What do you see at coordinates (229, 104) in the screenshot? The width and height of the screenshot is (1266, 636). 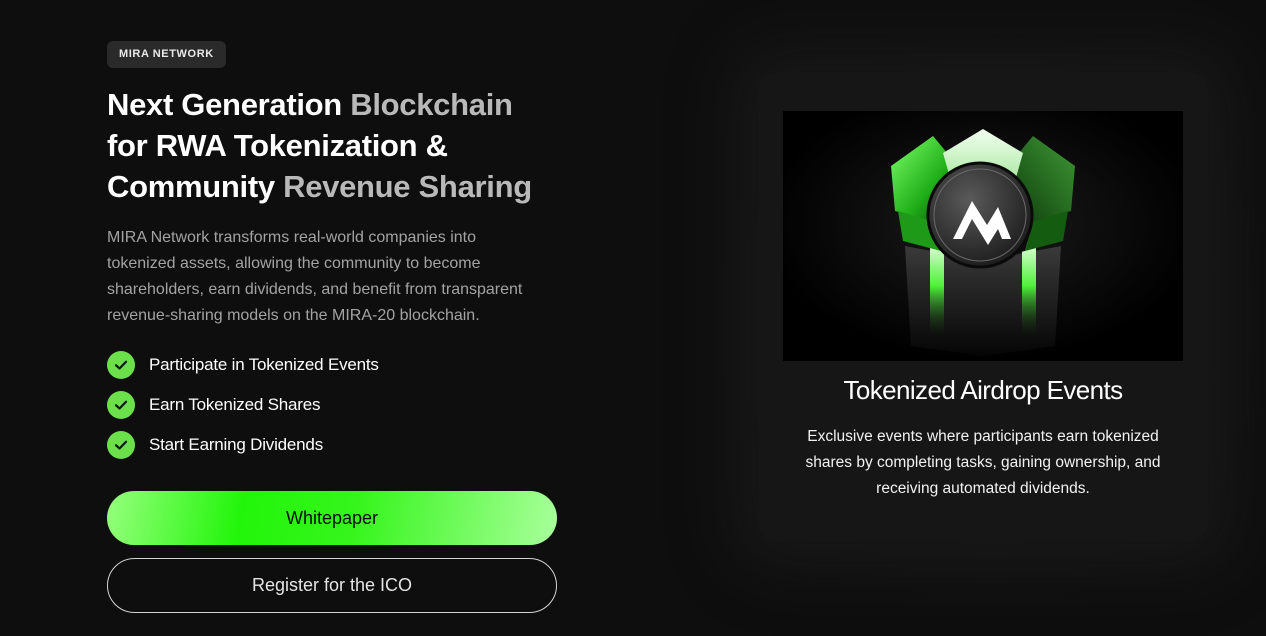 I see `headline-line1-white: Next Generation` at bounding box center [229, 104].